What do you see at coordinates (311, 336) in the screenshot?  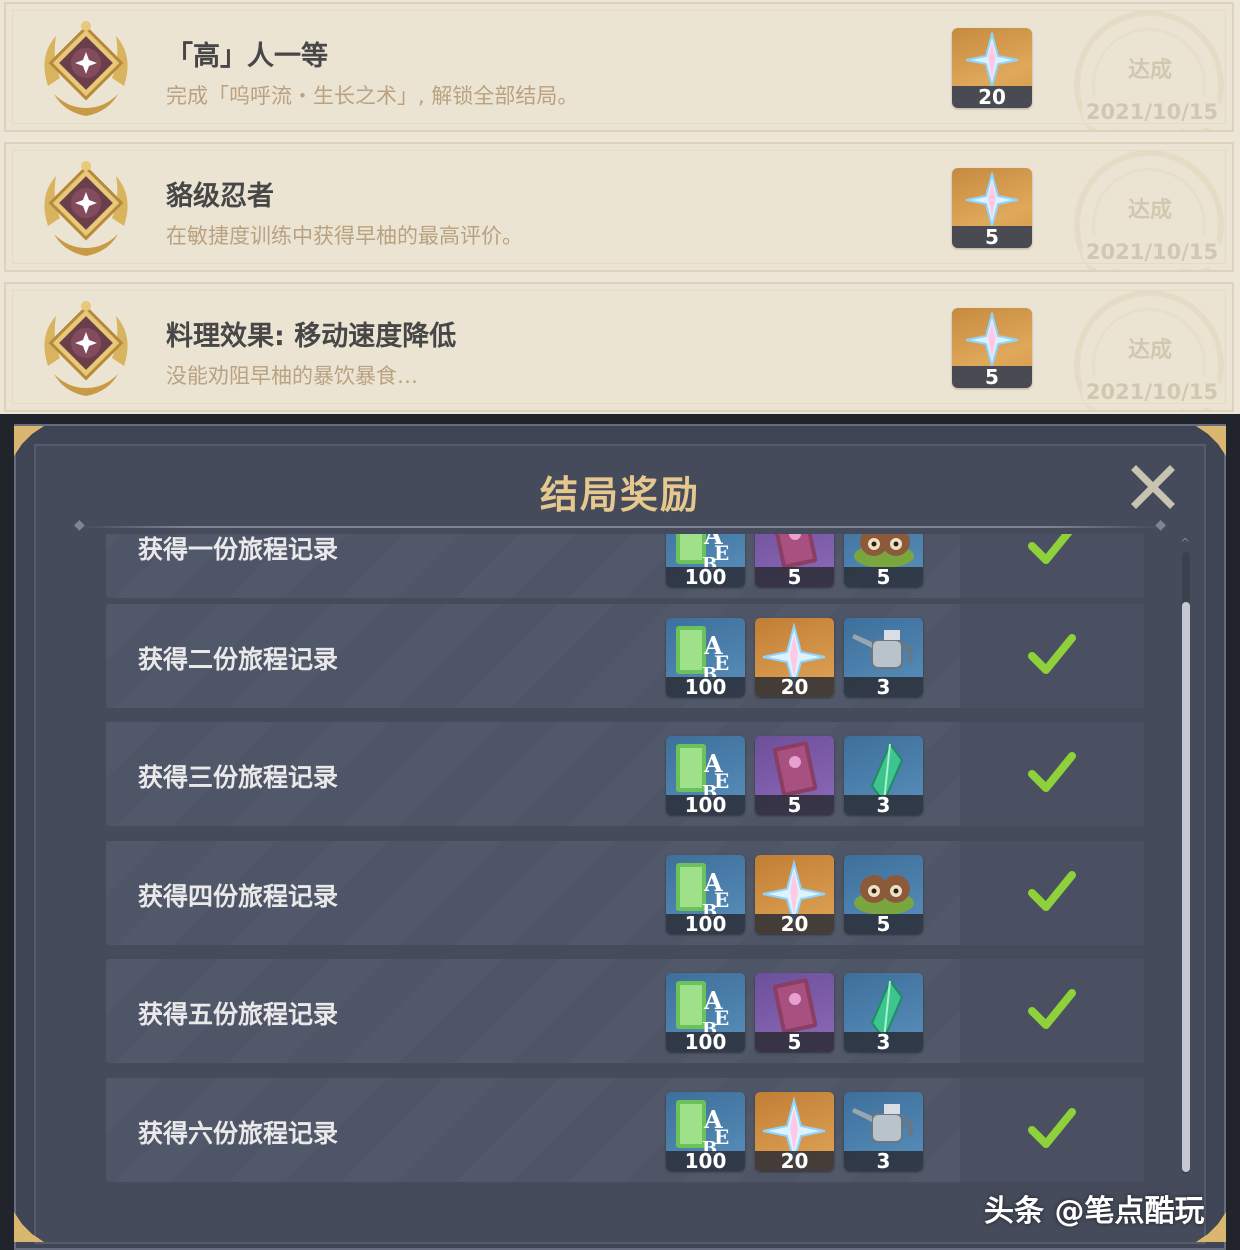 I see `achievement-title: 料理效果: 移动速度降低` at bounding box center [311, 336].